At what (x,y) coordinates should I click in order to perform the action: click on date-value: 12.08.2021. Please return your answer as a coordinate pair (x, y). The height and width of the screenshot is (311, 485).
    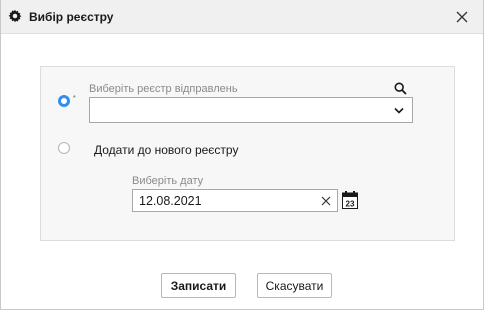
    Looking at the image, I should click on (170, 201).